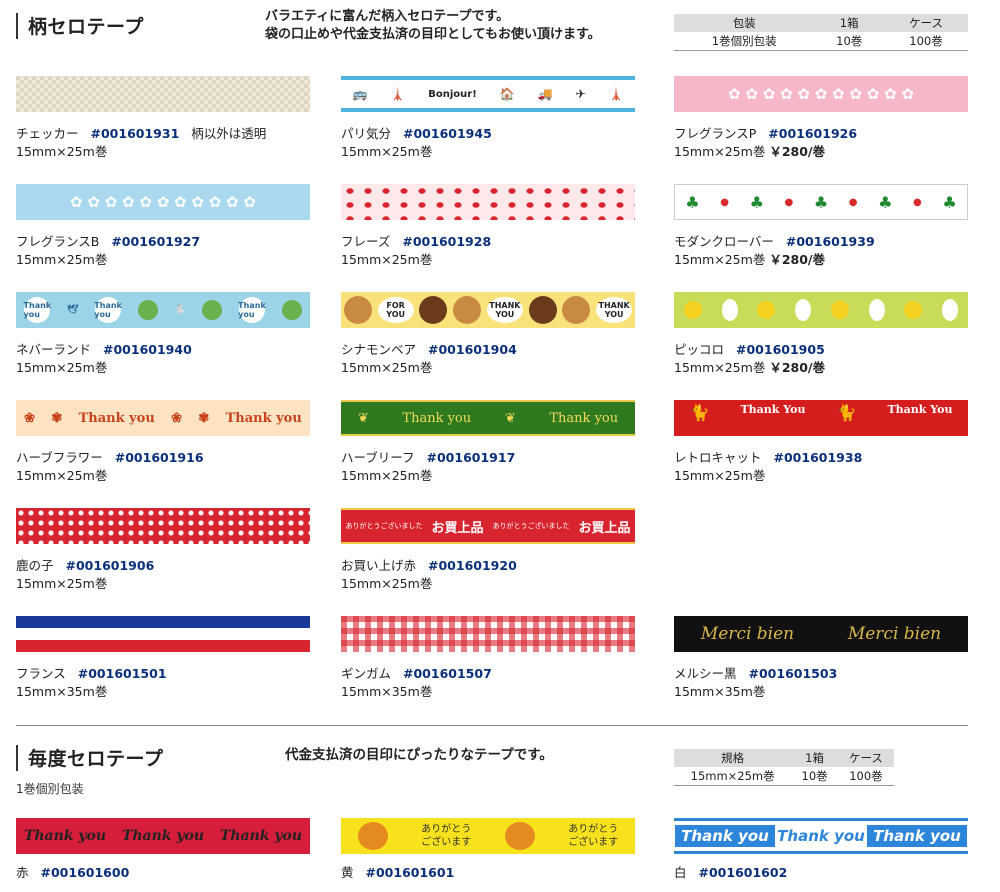 The width and height of the screenshot is (1000, 892). I want to click on daisy-icon: ✿ ✿ ✿ ✿ ✿ ✿ ✿ ✿ ✿ ✿ ✿, so click(163, 202).